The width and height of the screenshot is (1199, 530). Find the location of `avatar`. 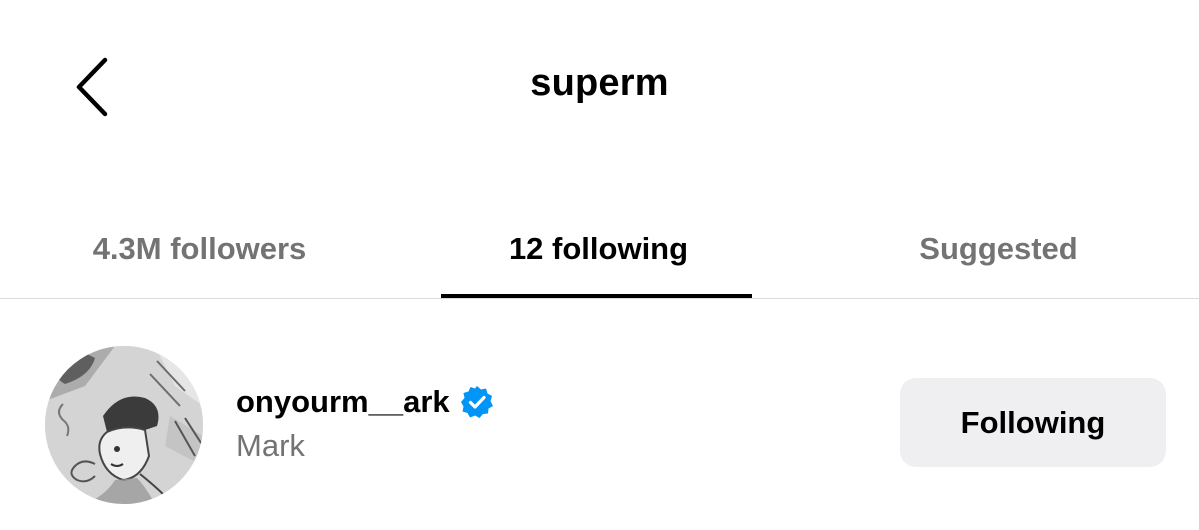

avatar is located at coordinates (124, 425).